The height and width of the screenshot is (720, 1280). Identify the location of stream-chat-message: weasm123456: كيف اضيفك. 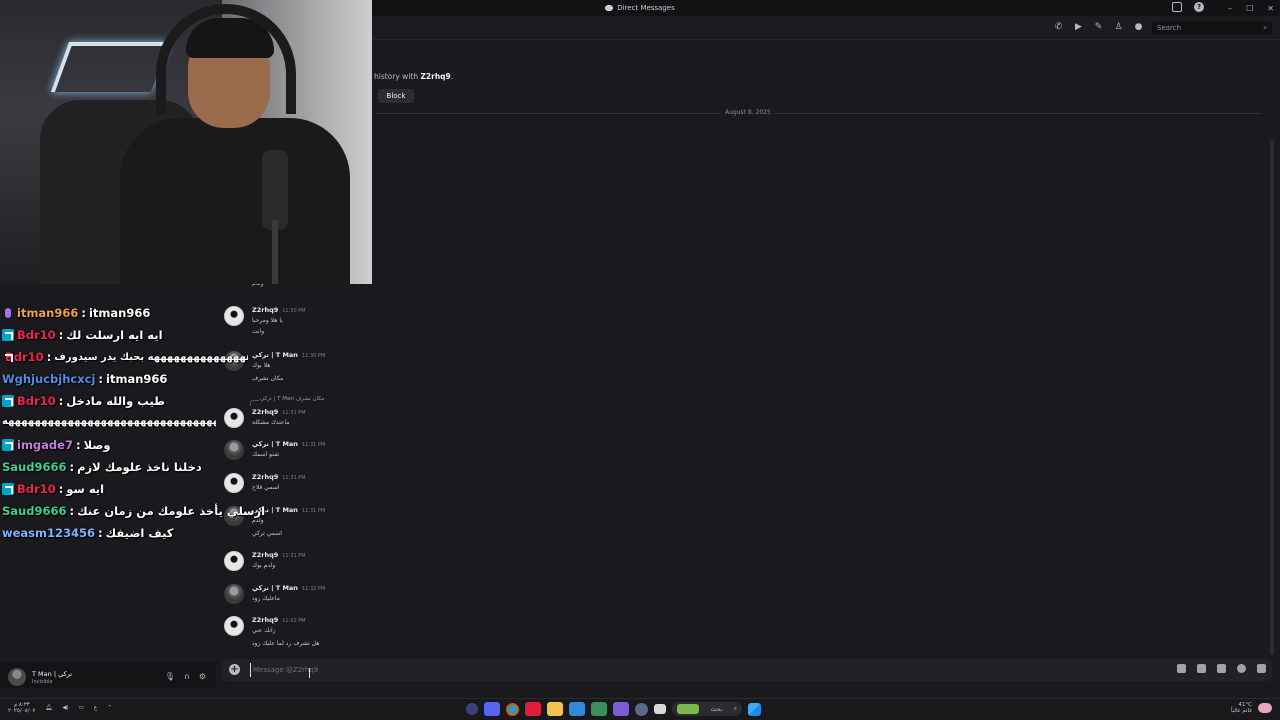
(87, 533).